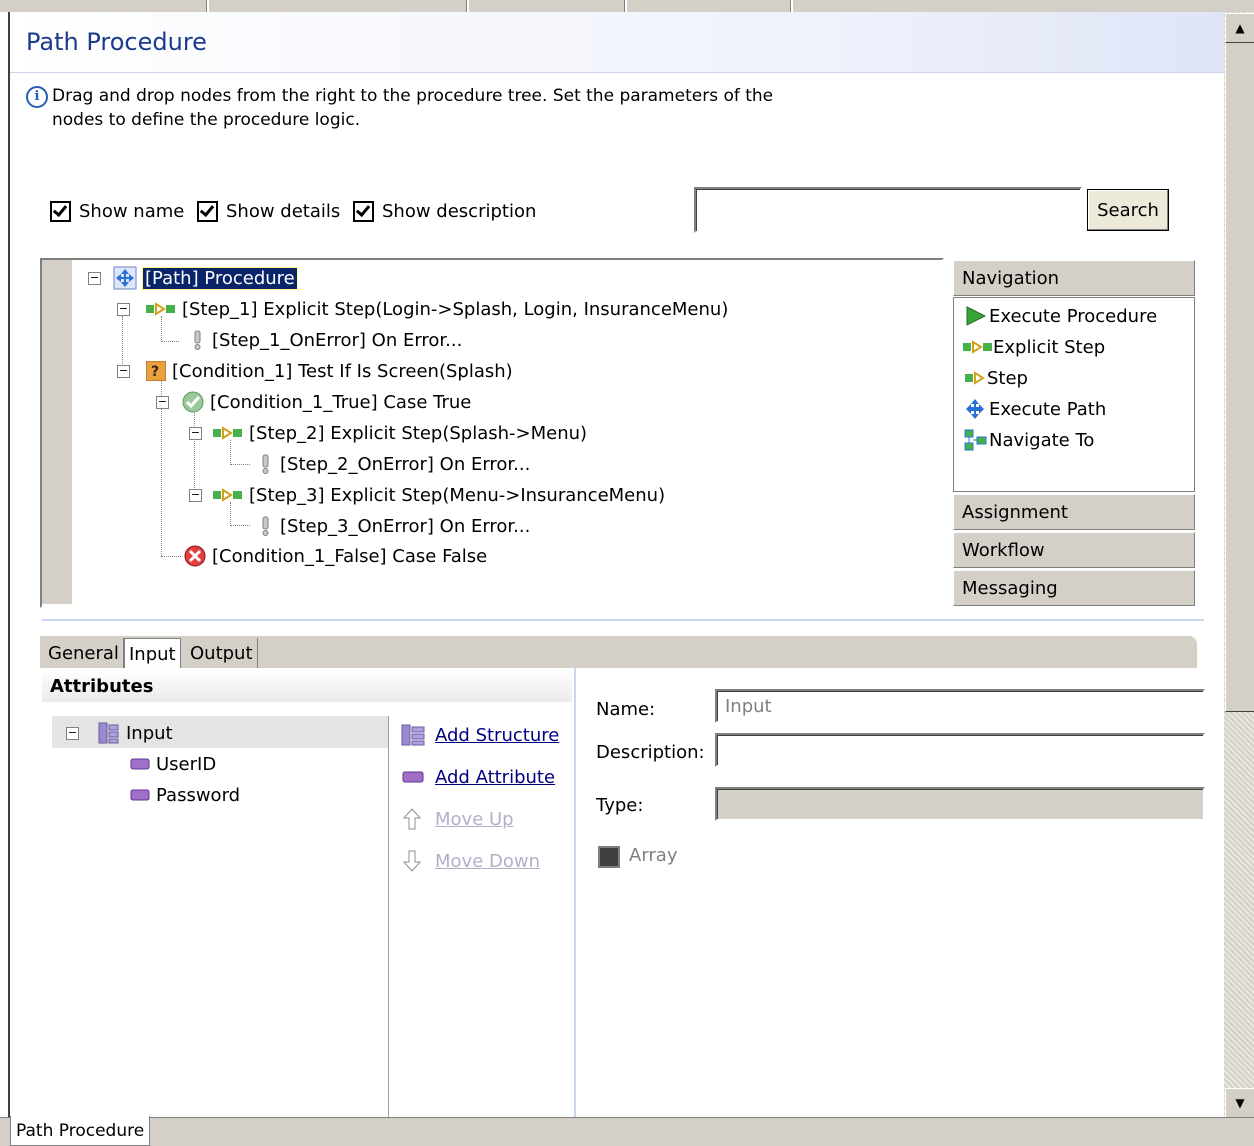  What do you see at coordinates (1073, 316) in the screenshot?
I see `palette-item-label: Execute Procedure` at bounding box center [1073, 316].